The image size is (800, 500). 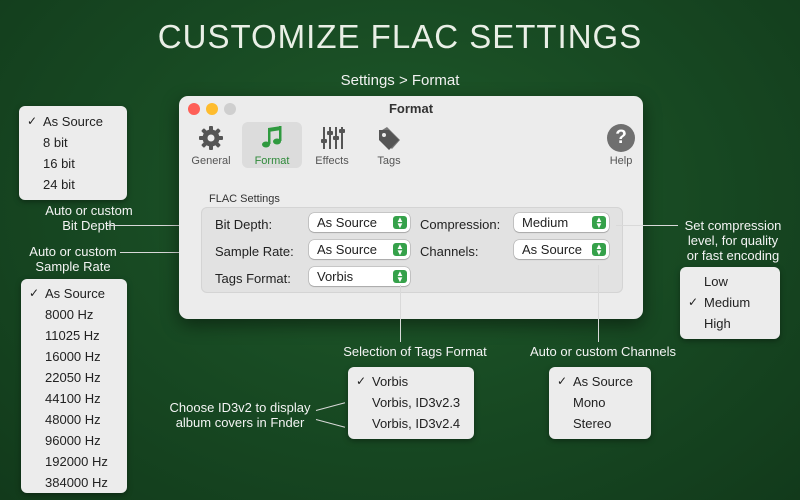 What do you see at coordinates (415, 351) in the screenshot?
I see `tags-format-note: Selection of Tags Format` at bounding box center [415, 351].